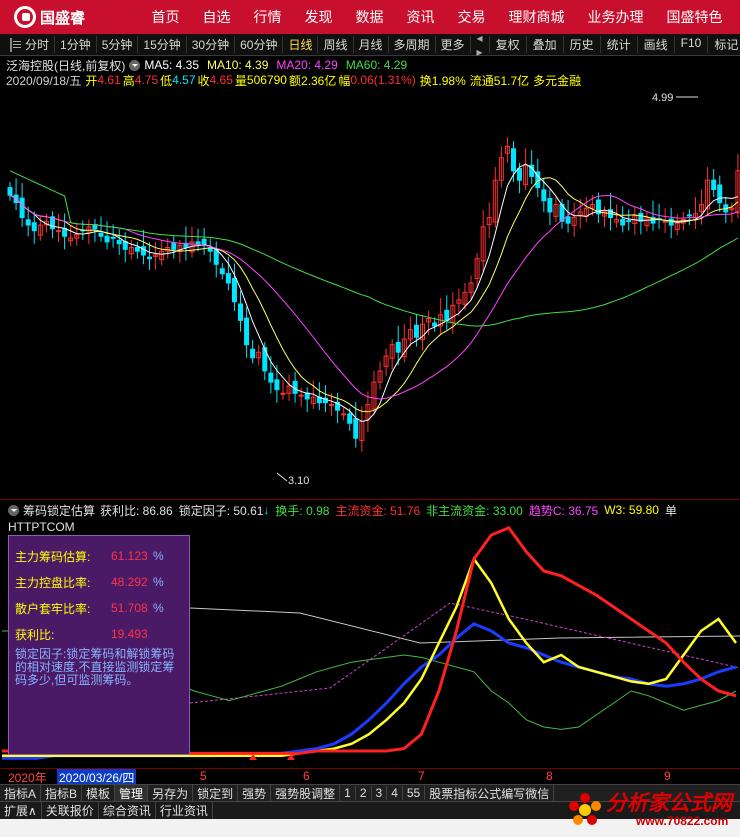 The image size is (740, 837). I want to click on tab-save-as: 另存为, so click(171, 793).